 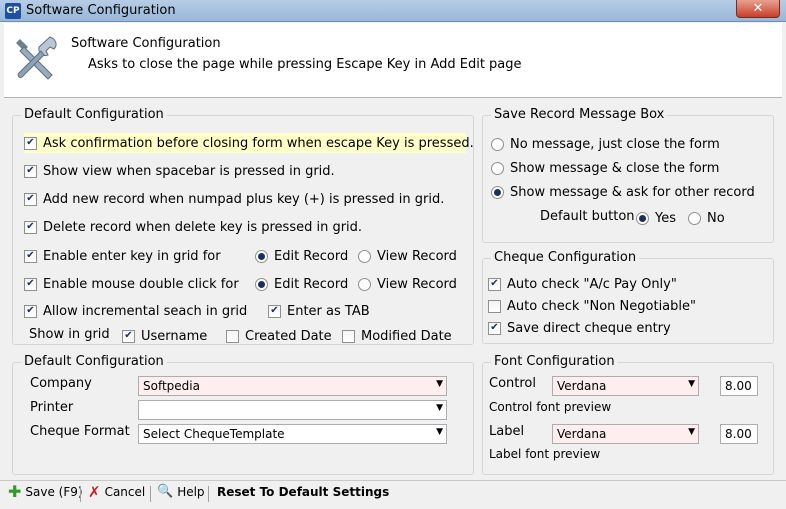 I want to click on radio-label: Yes, so click(x=665, y=218).